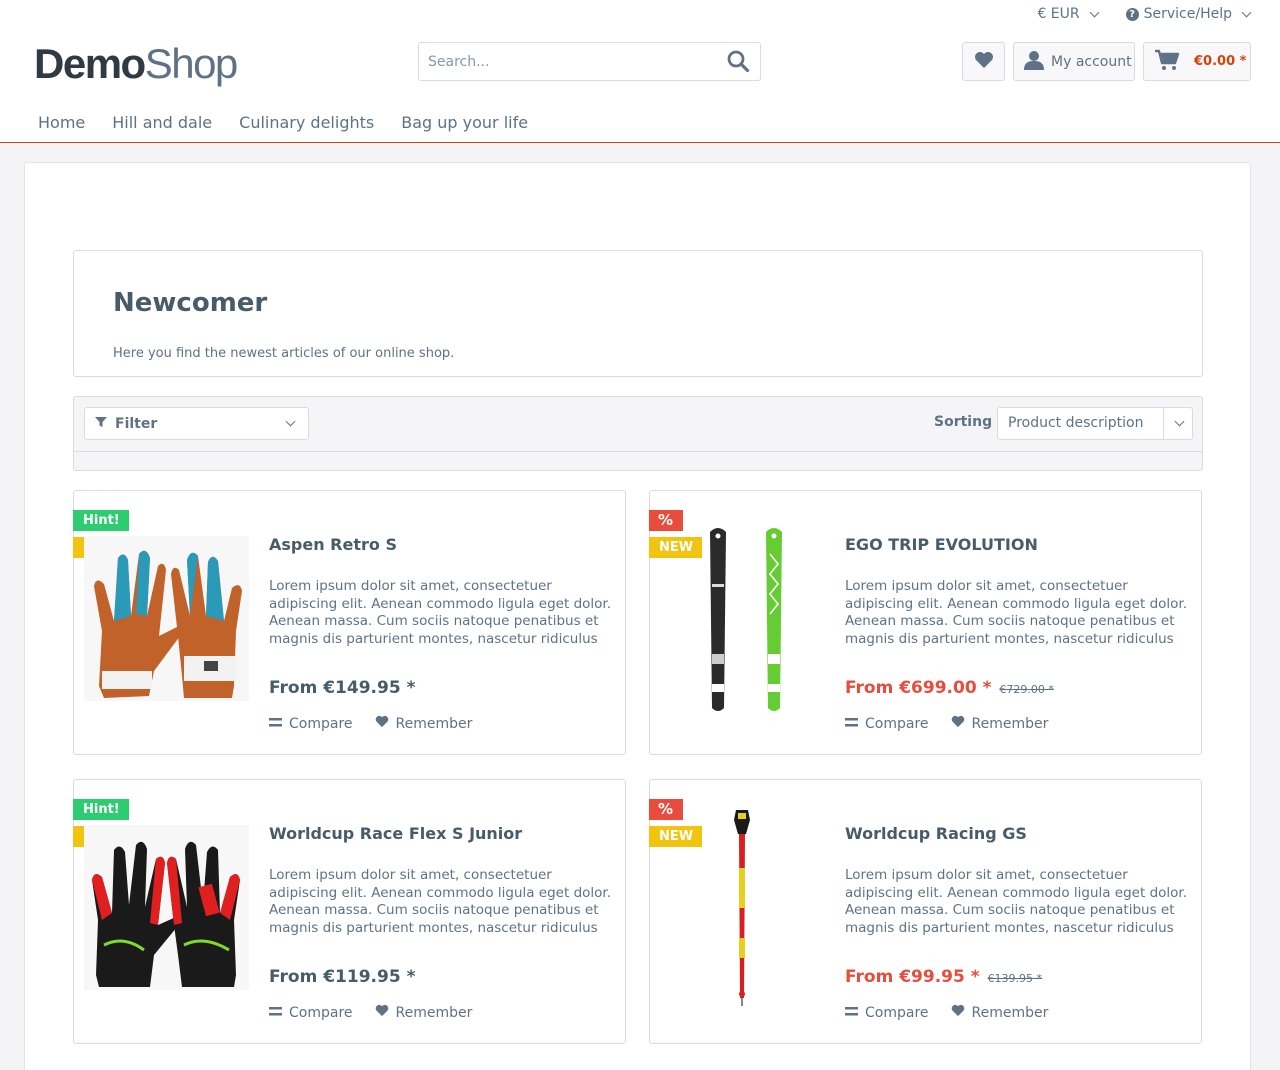 The width and height of the screenshot is (1280, 1070). Describe the element at coordinates (166, 618) in the screenshot. I see `product-image-gloves` at that location.